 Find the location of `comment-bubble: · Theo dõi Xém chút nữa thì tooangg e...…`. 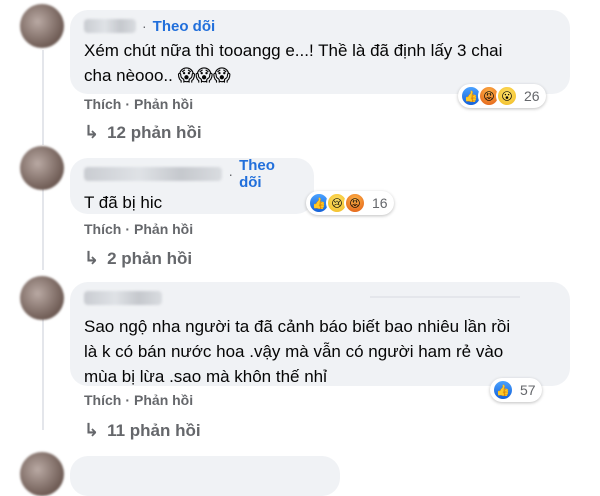

comment-bubble: · Theo dõi Xém chút nữa thì tooangg e...… is located at coordinates (320, 52).